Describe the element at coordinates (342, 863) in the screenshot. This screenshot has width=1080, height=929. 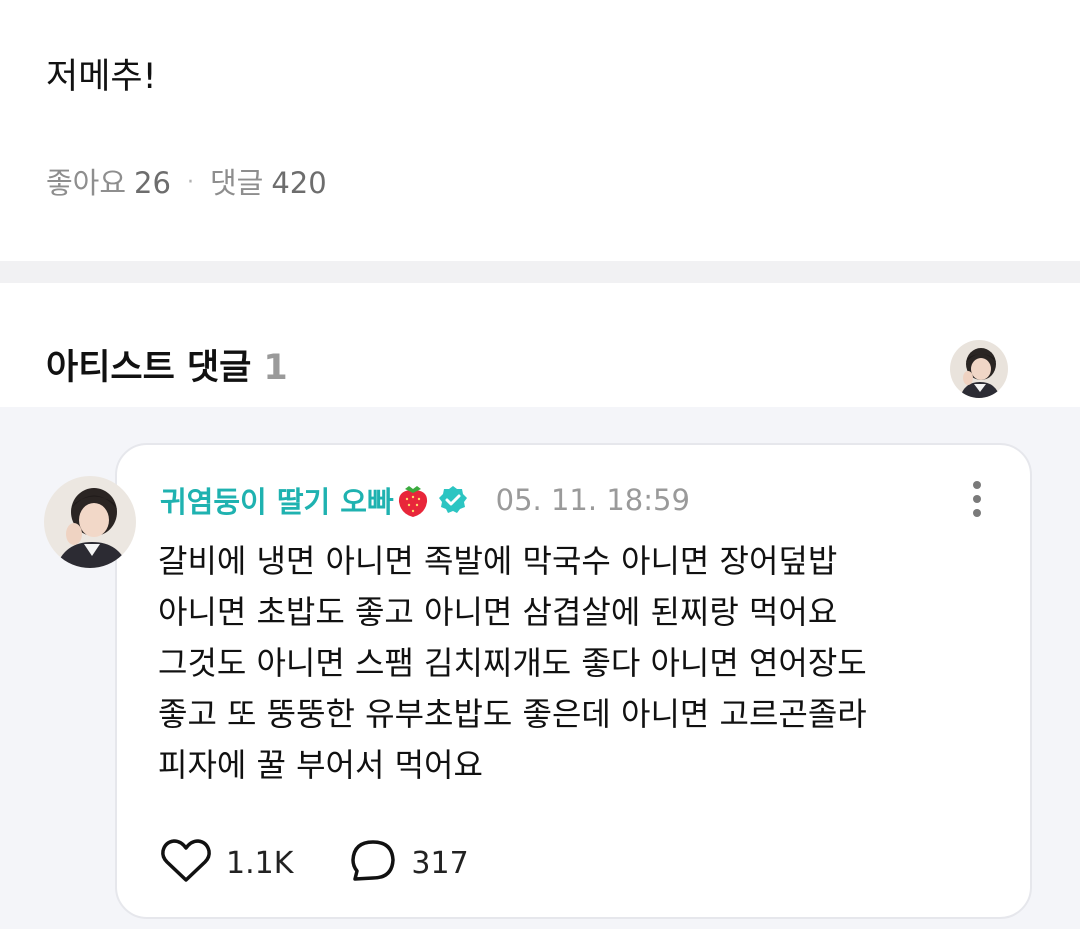
I see `comment-actions: 1.1K 317` at that location.